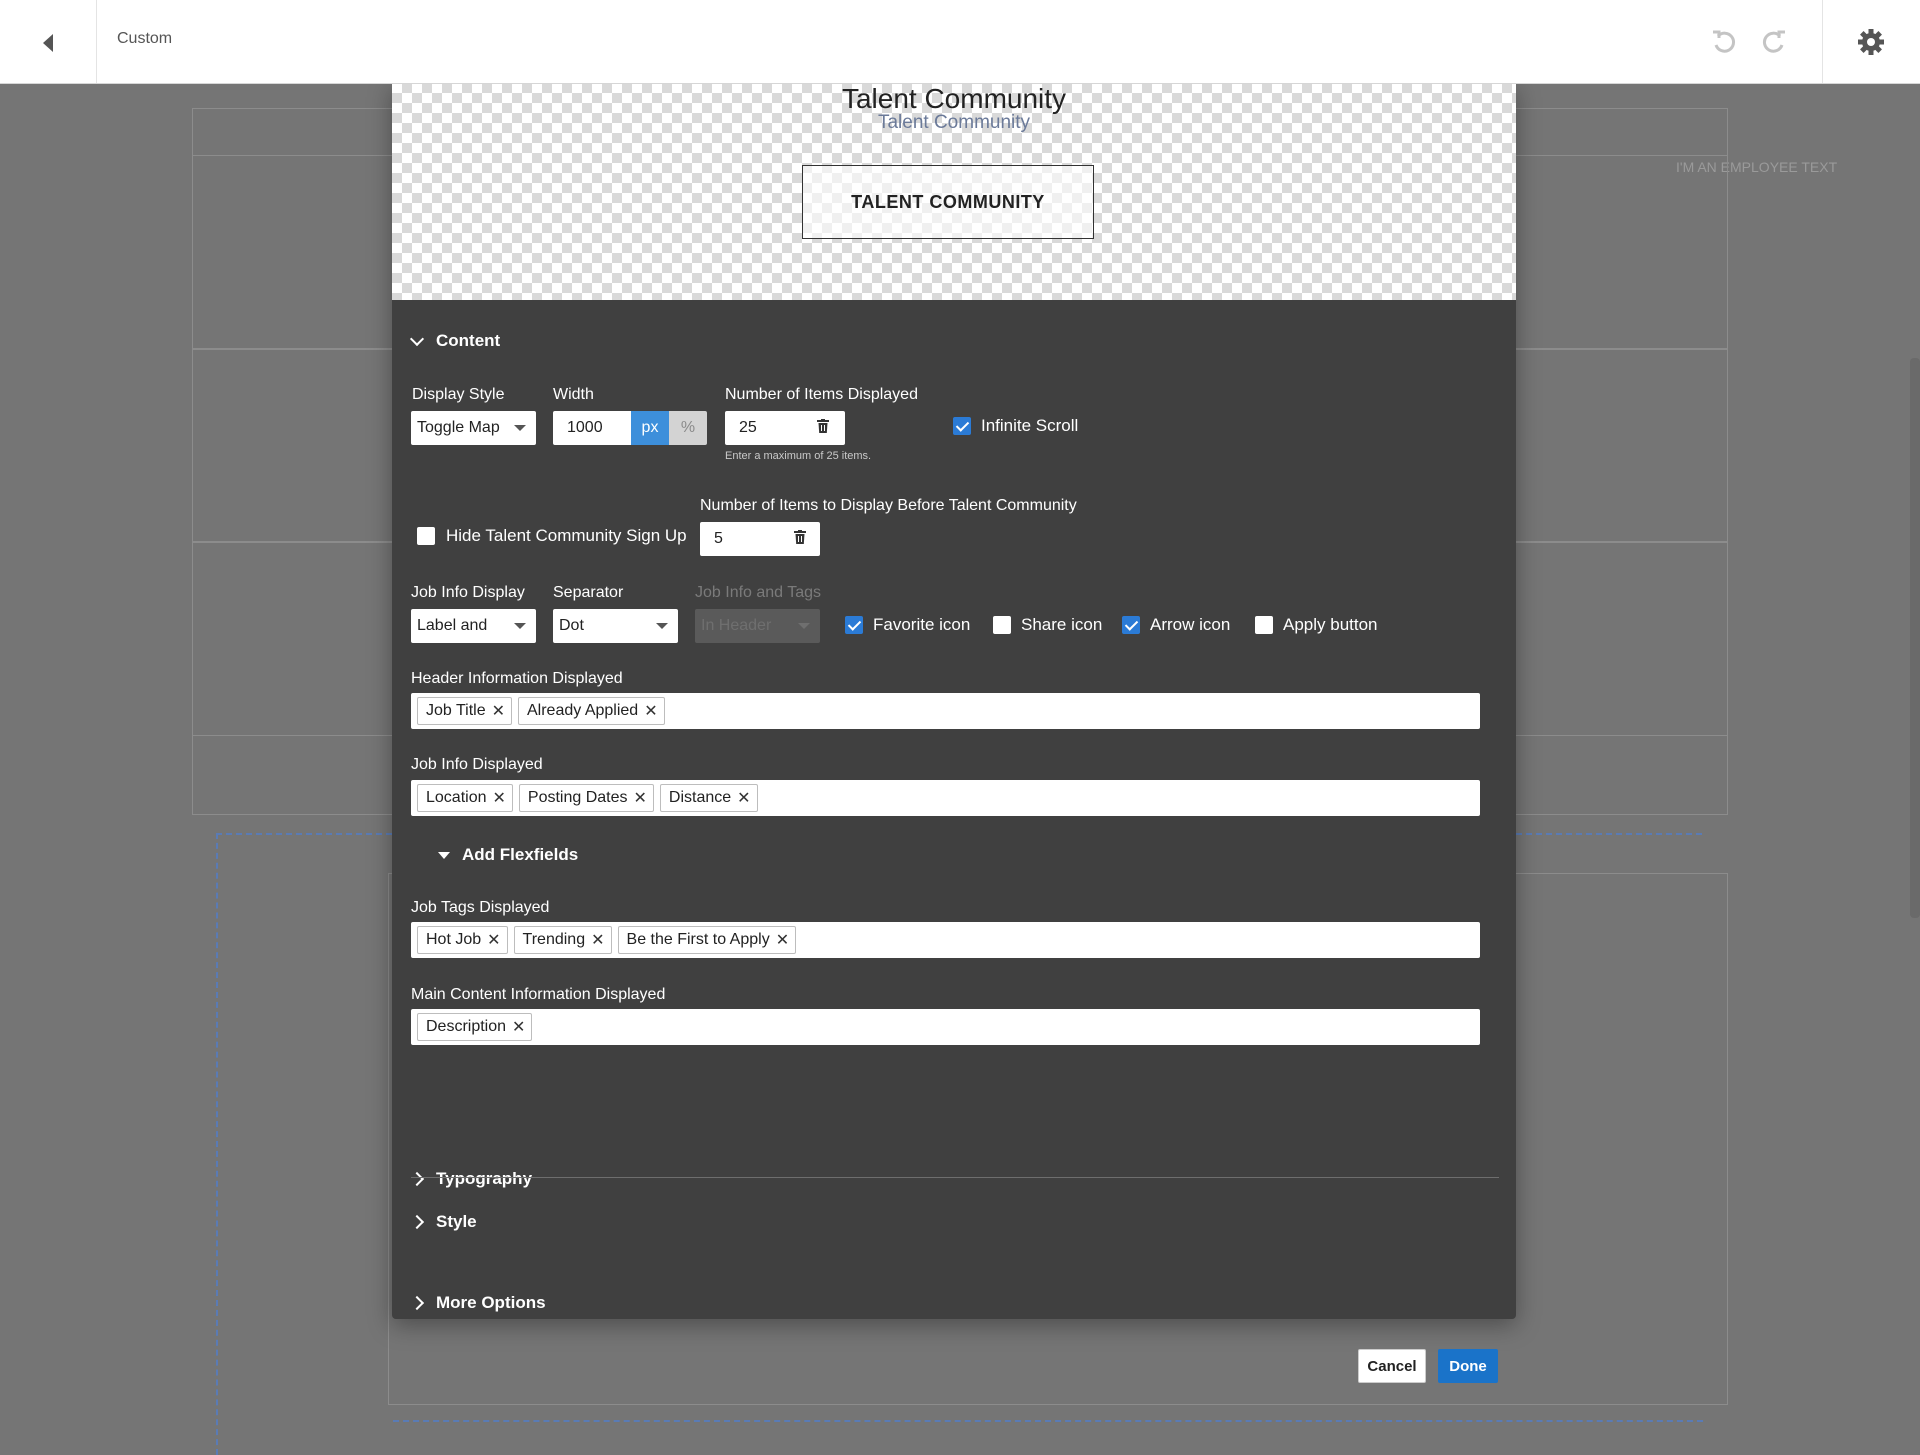  What do you see at coordinates (462, 940) in the screenshot?
I see `tag-chip: Hot Job ✕` at bounding box center [462, 940].